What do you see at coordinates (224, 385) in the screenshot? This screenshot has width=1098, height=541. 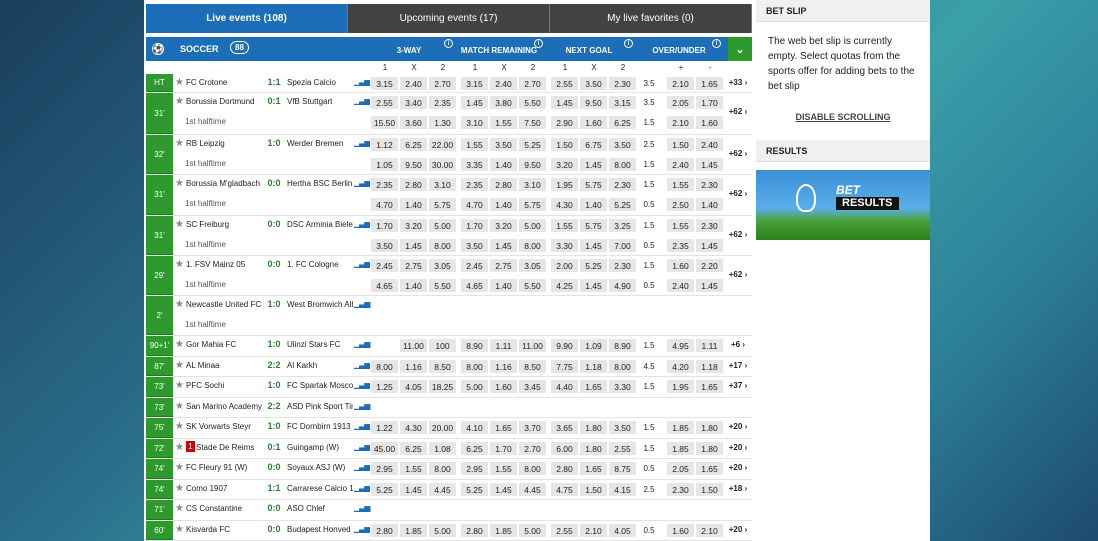 I see `home-team: PFC Sochi` at bounding box center [224, 385].